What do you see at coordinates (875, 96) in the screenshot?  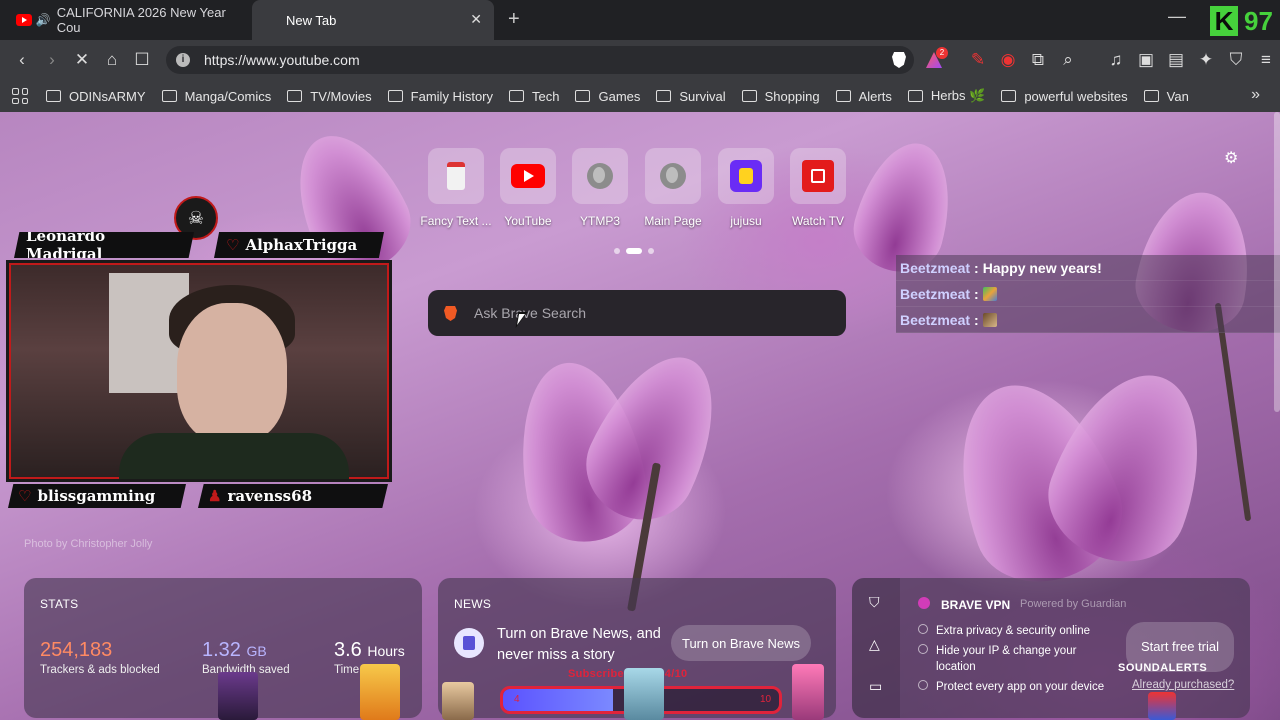 I see `bookmark-label: Alerts` at bounding box center [875, 96].